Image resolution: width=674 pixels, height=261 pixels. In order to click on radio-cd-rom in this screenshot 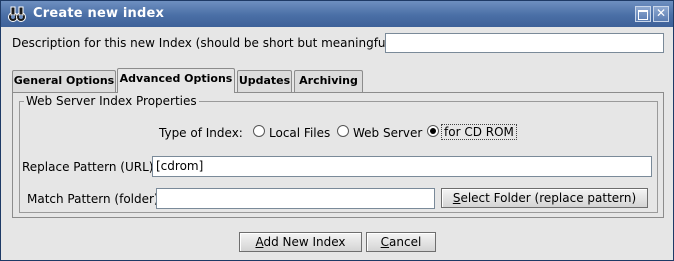, I will do `click(433, 131)`.